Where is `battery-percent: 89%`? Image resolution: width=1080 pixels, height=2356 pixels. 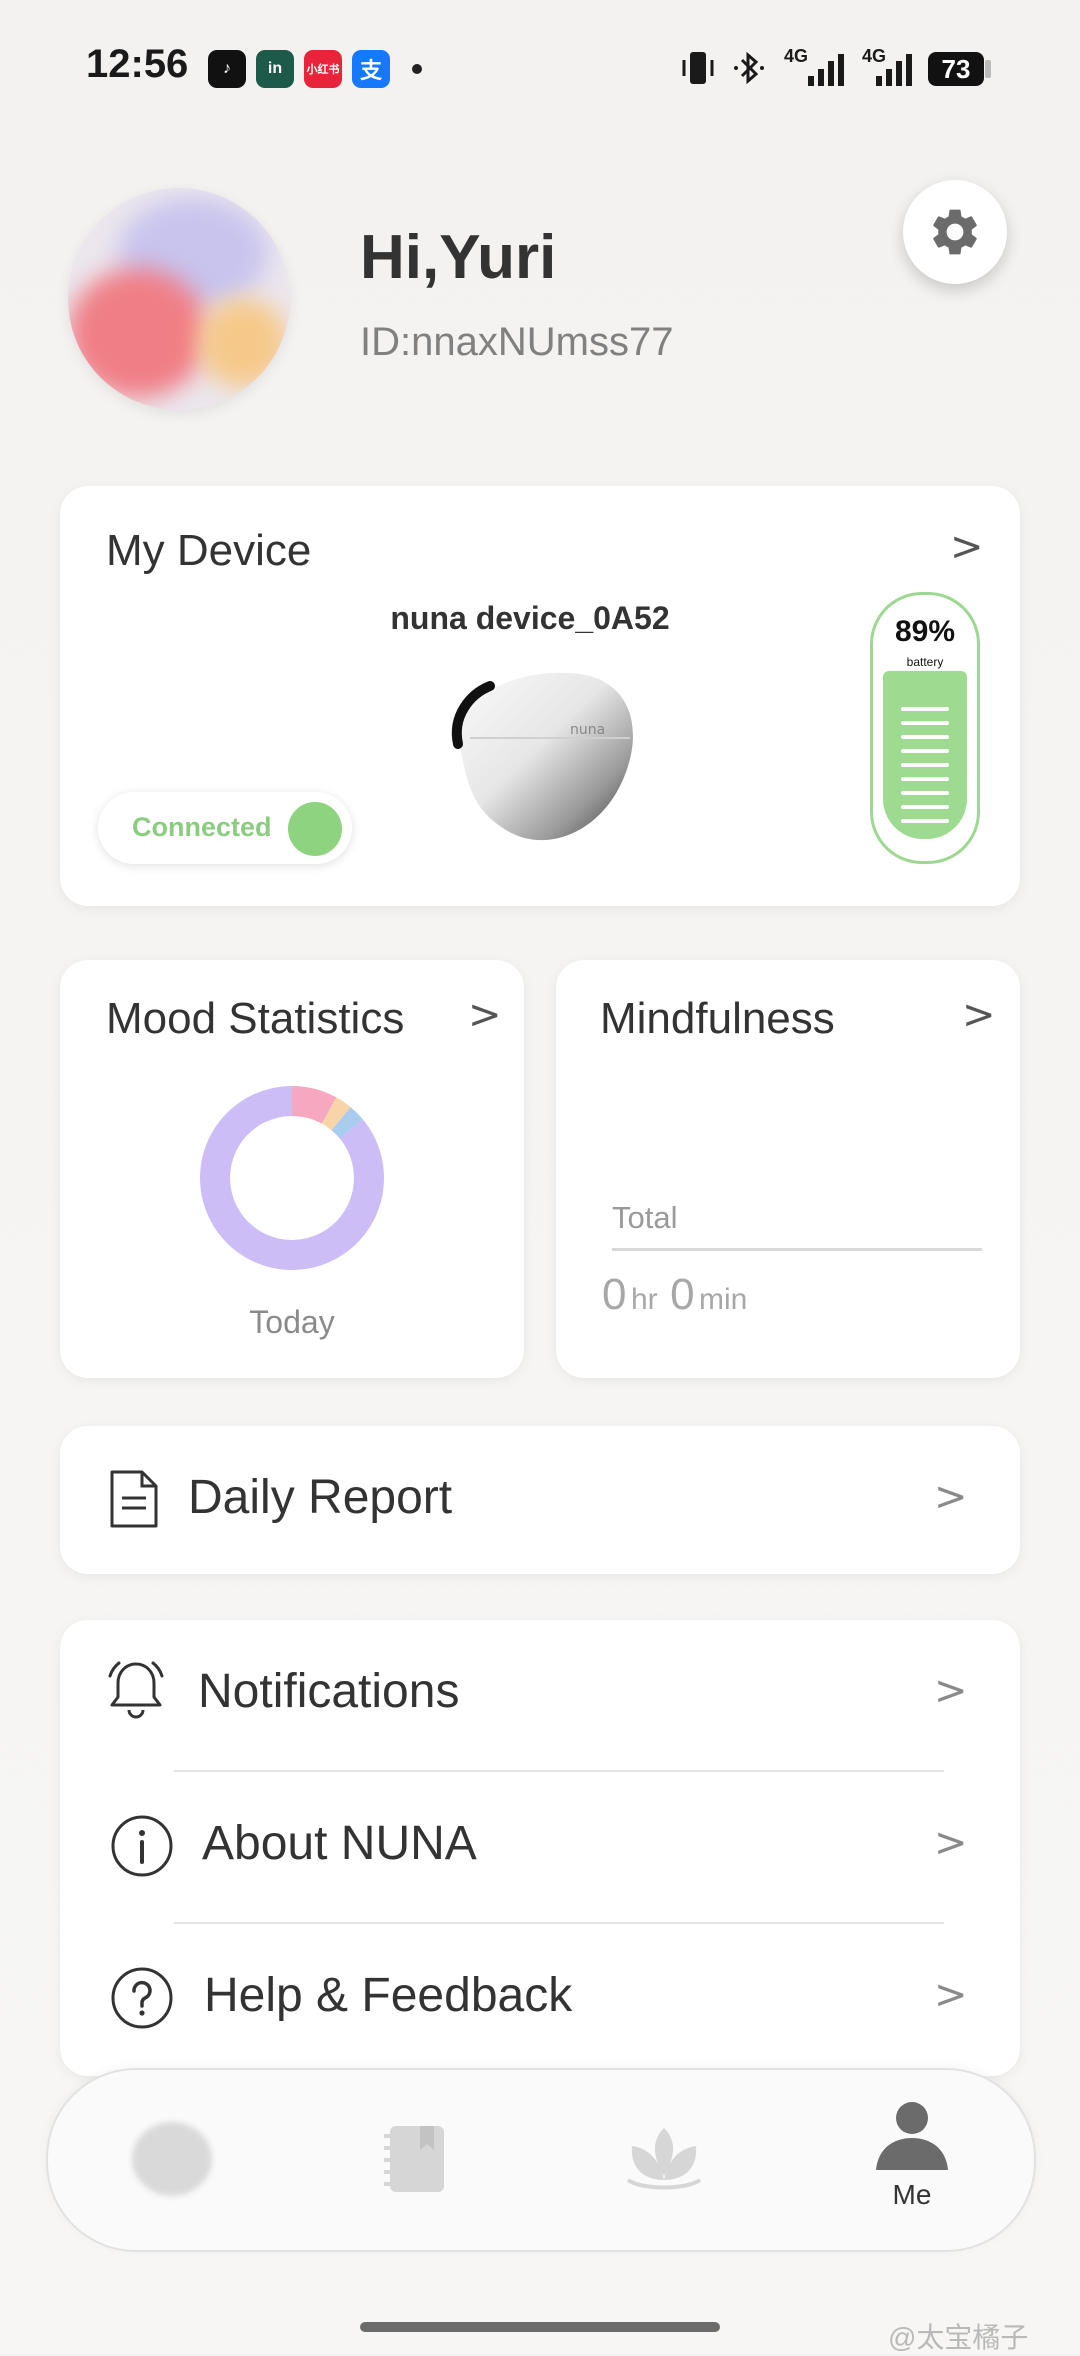
battery-percent: 89% is located at coordinates (925, 631).